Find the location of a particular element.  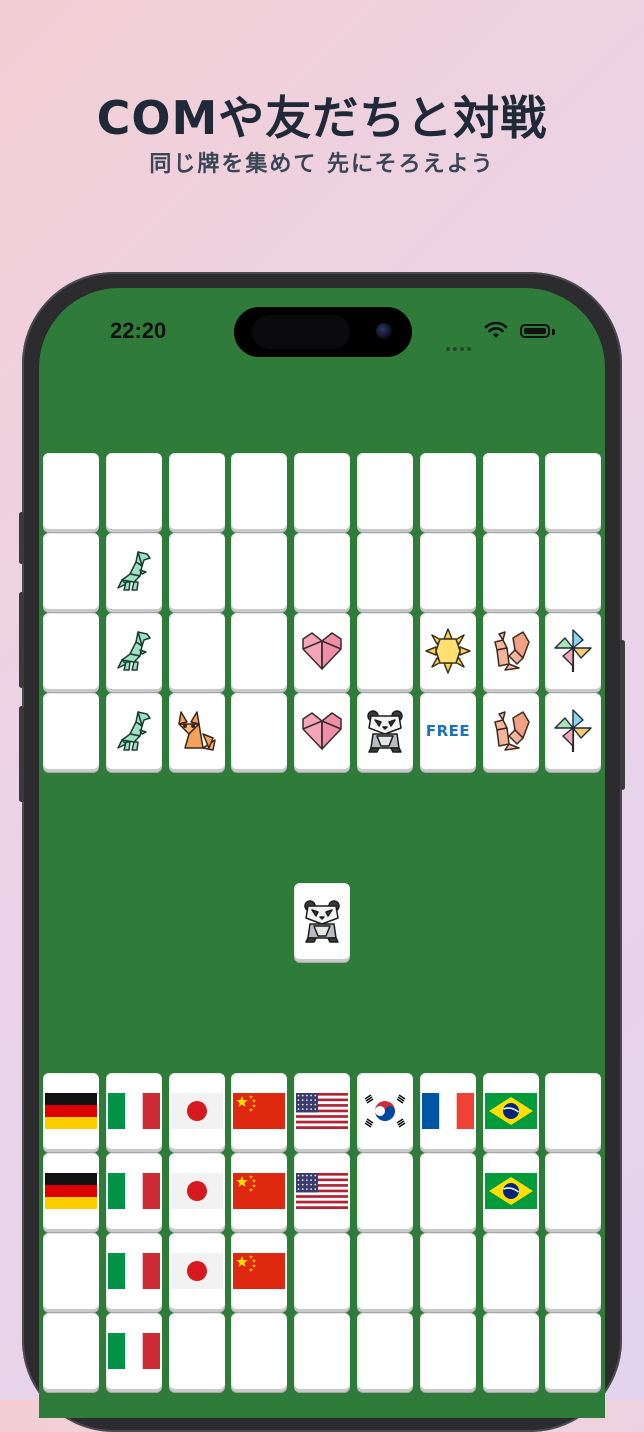

camera-icon is located at coordinates (384, 331).